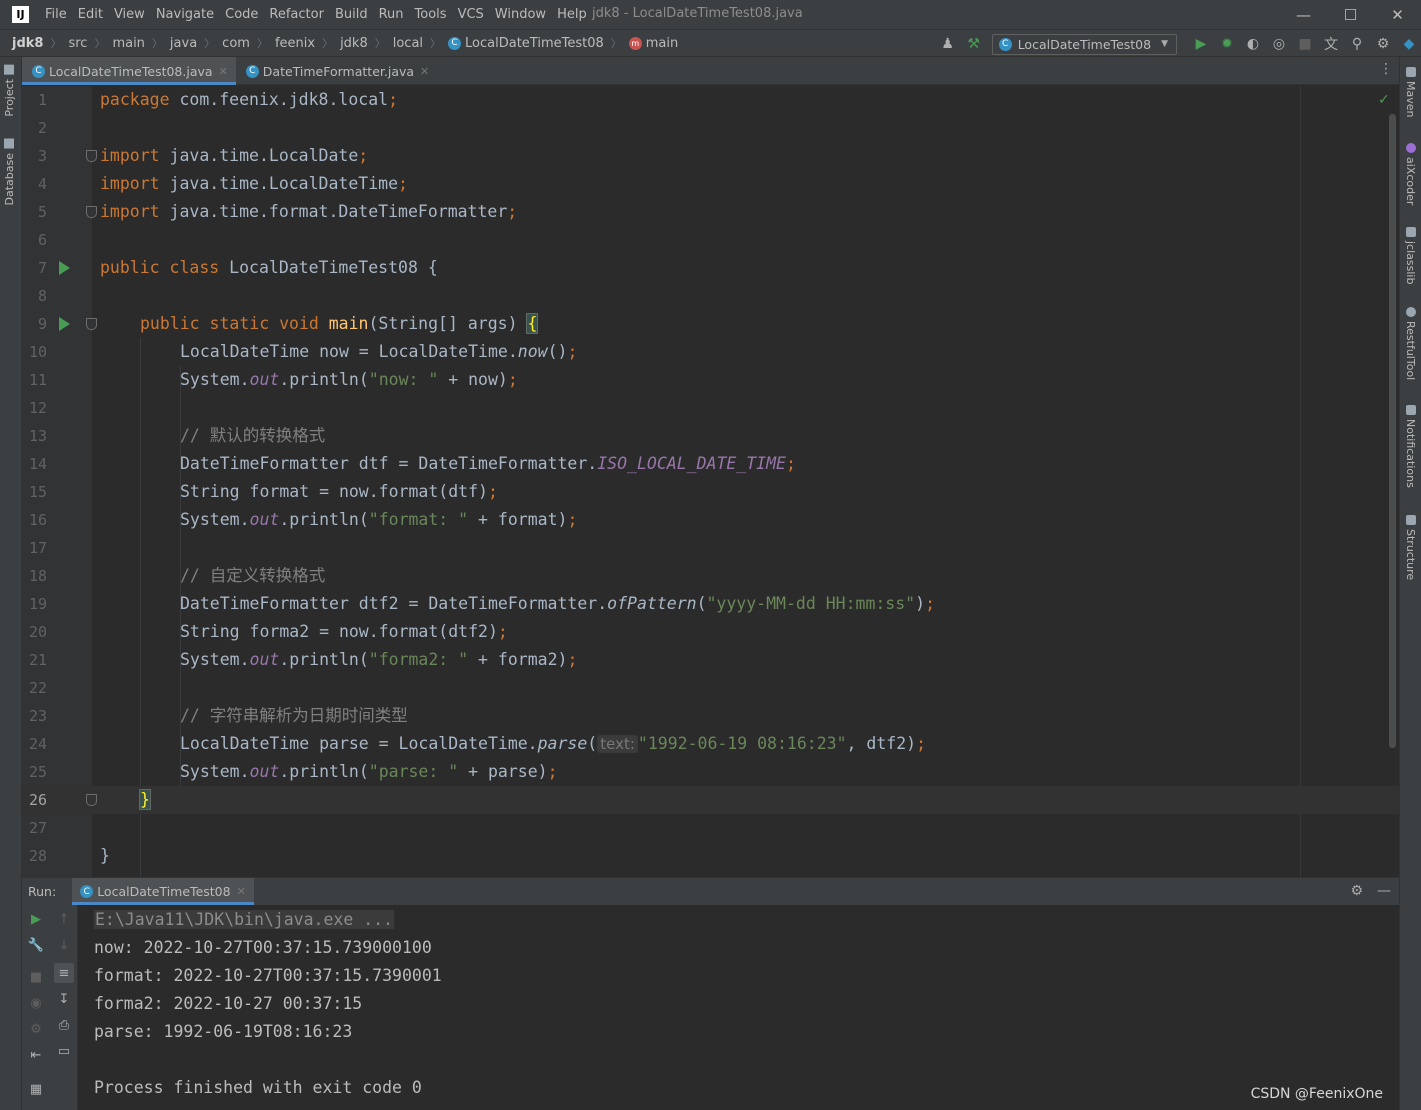 This screenshot has width=1421, height=1110. Describe the element at coordinates (273, 379) in the screenshot. I see `code-line-11: 11 System.out.println("now: " + now);` at that location.